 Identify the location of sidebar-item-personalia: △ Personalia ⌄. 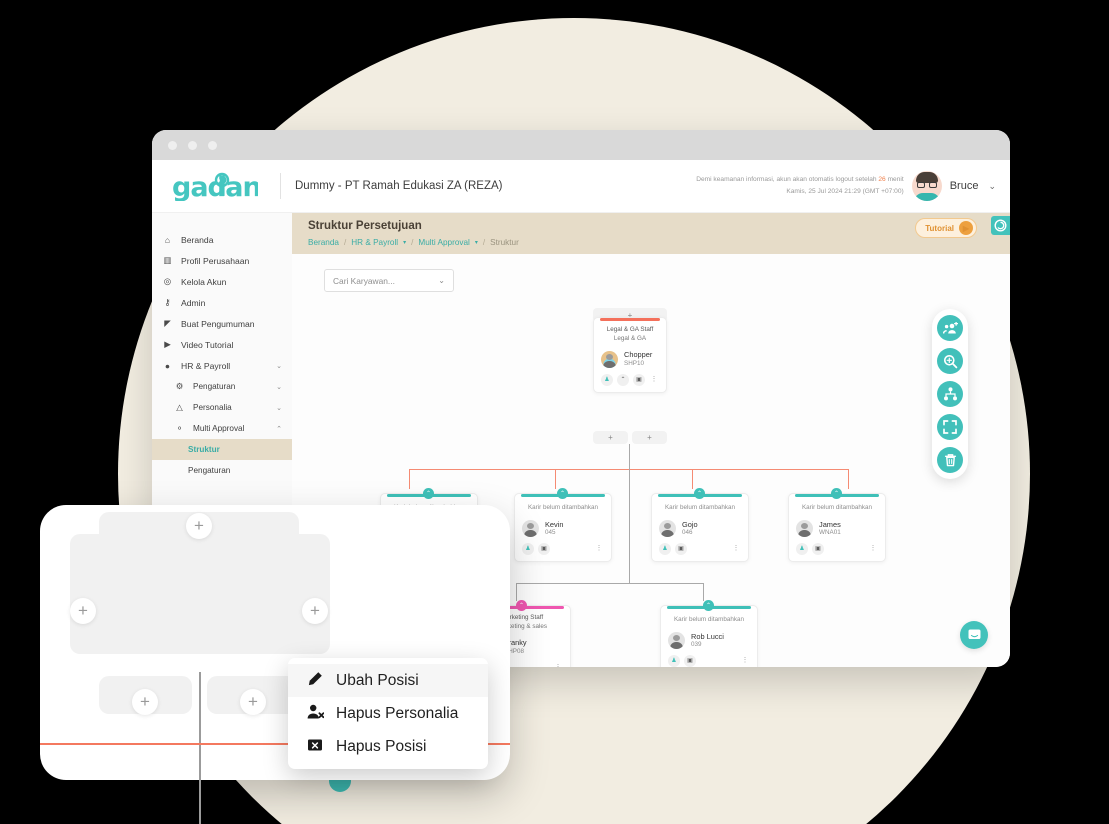
(222, 407).